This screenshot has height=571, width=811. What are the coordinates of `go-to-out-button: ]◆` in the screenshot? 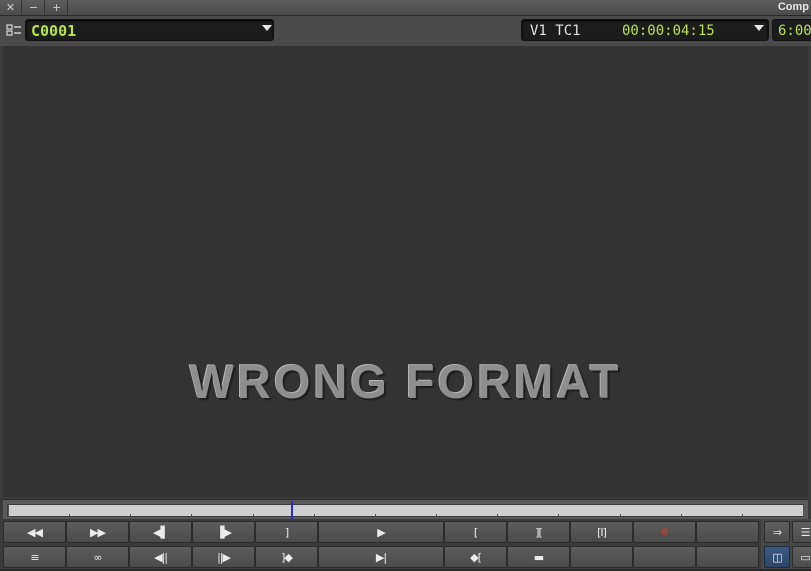 It's located at (286, 557).